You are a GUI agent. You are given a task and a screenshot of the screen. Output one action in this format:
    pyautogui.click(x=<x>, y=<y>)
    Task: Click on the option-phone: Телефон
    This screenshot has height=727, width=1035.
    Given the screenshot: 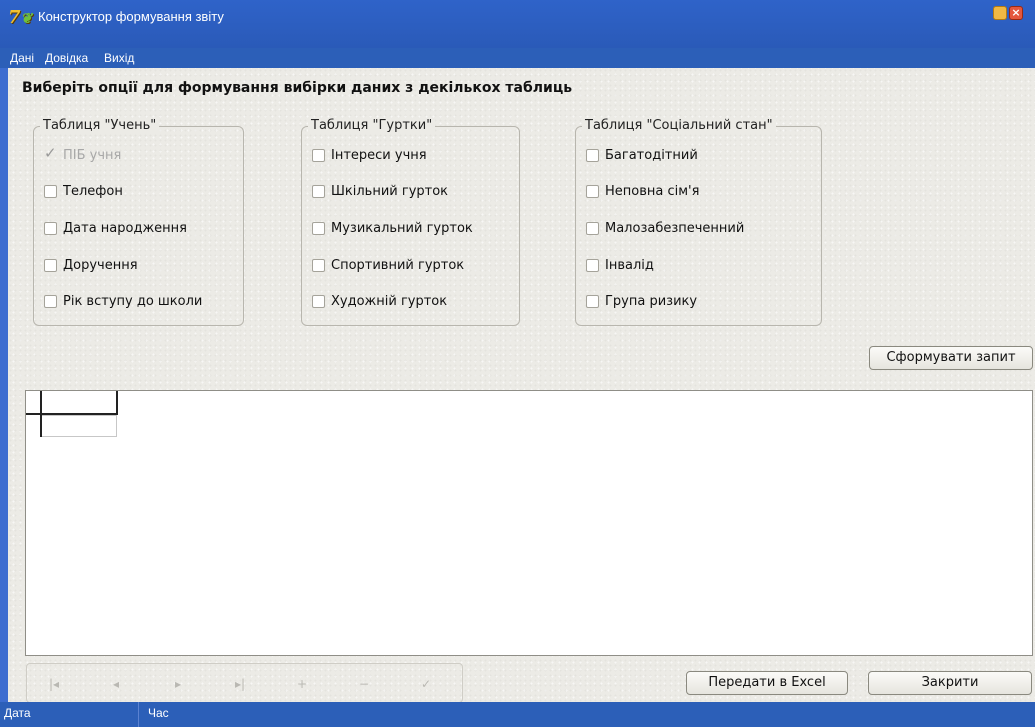 What is the action you would take?
    pyautogui.click(x=83, y=191)
    